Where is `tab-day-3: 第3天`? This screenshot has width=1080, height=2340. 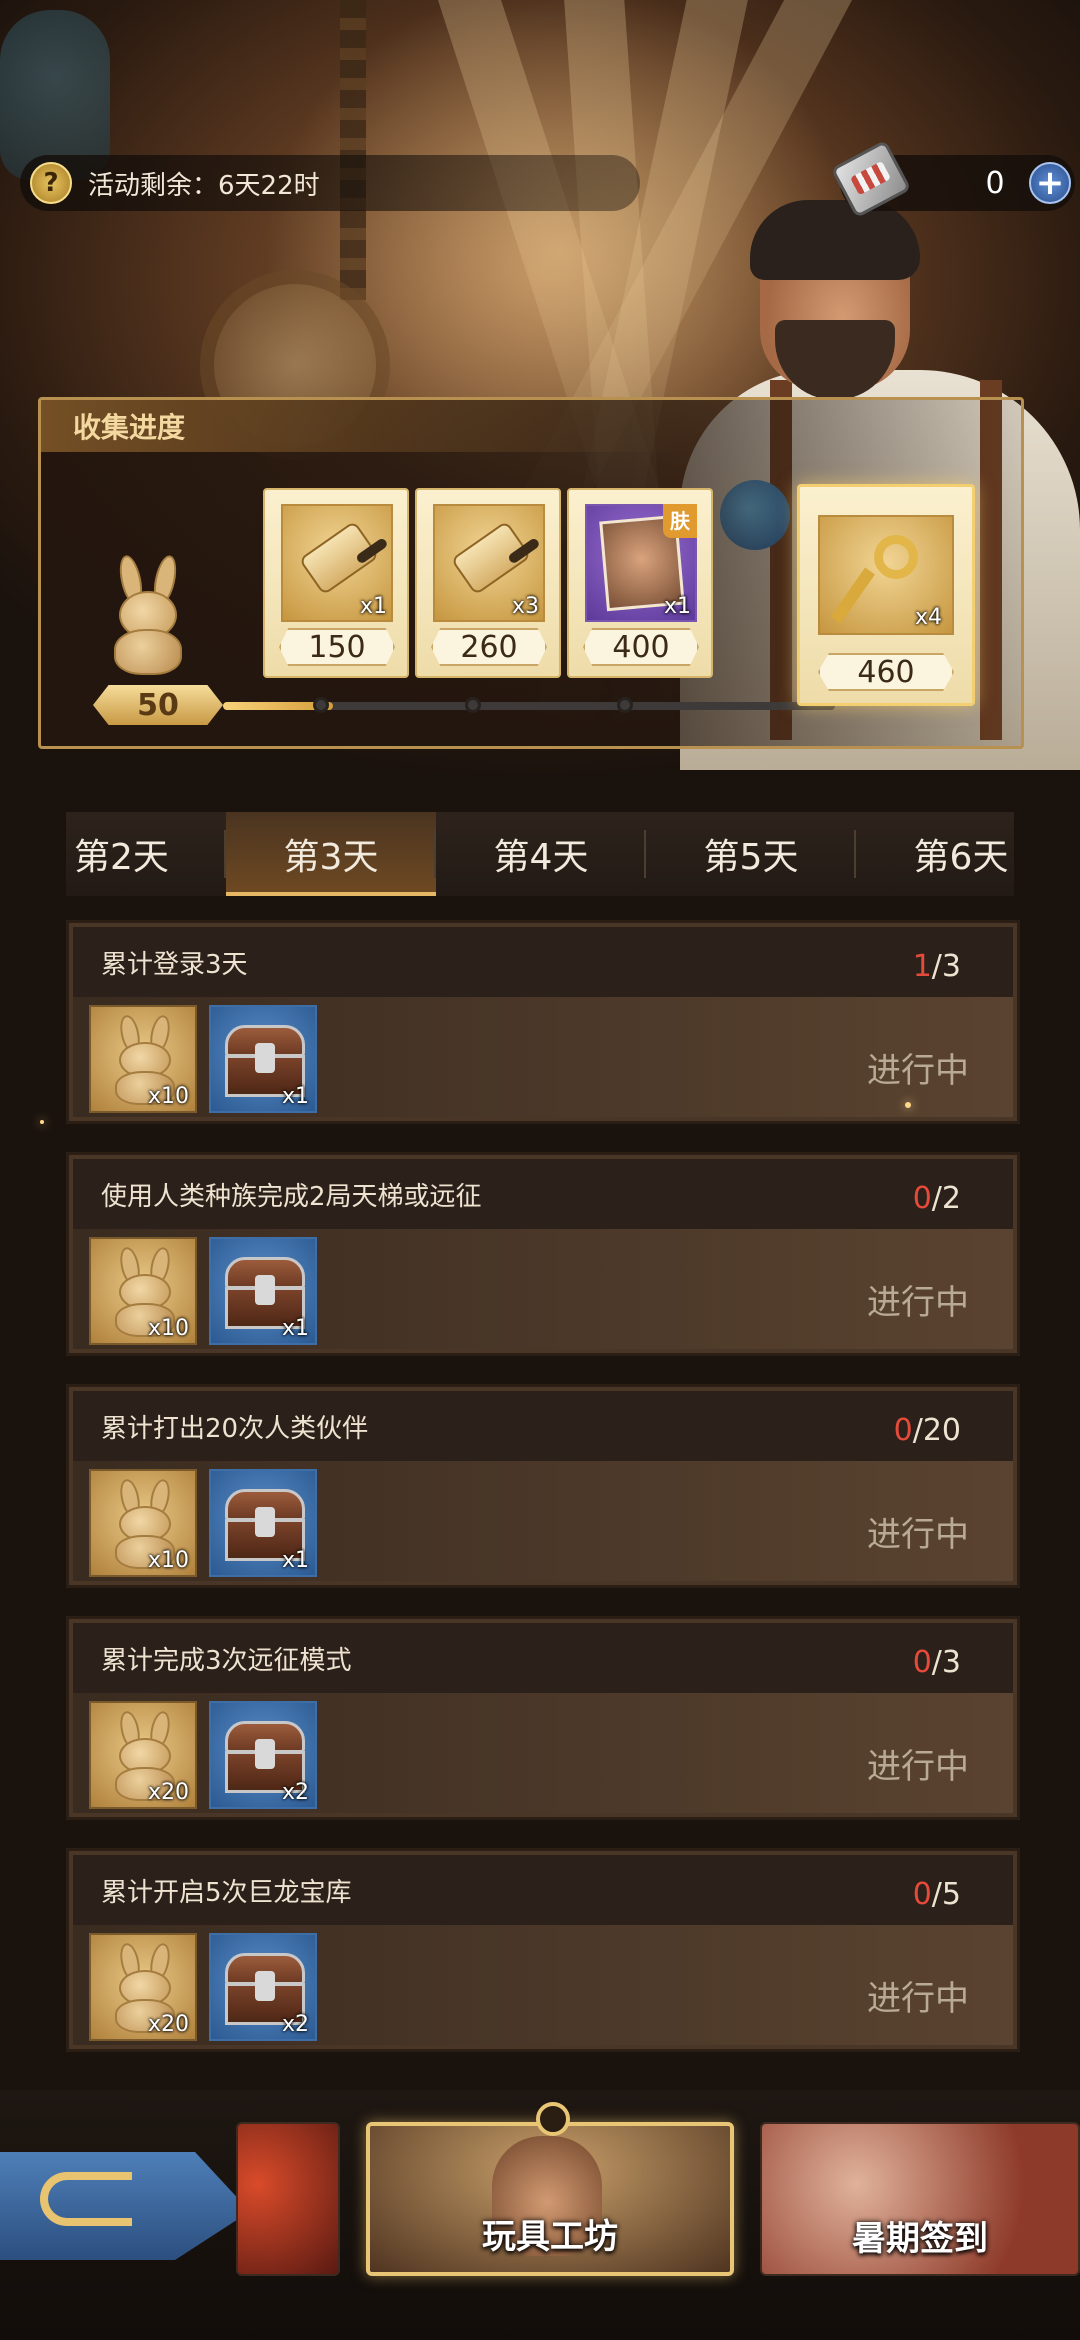
tab-day-3: 第3天 is located at coordinates (331, 854).